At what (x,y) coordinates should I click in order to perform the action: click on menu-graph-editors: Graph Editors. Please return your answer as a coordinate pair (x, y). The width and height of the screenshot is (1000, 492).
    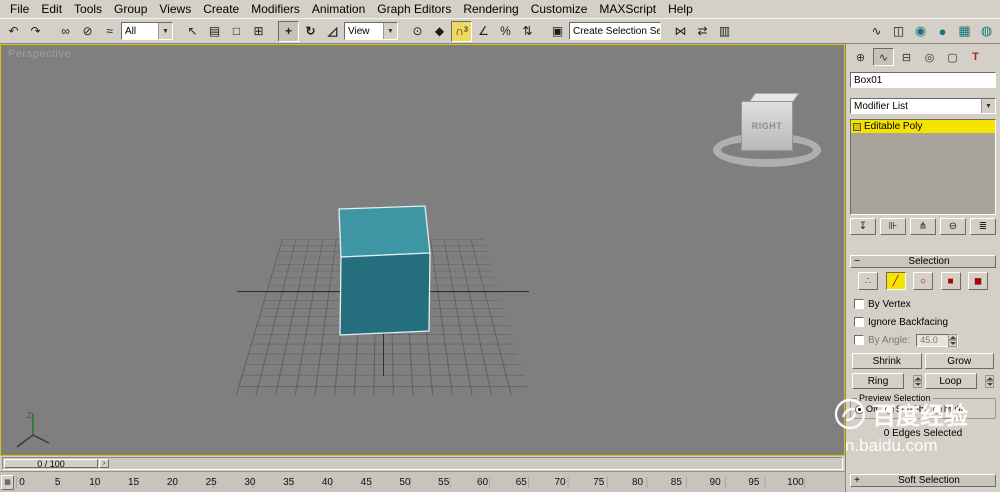
    Looking at the image, I should click on (414, 9).